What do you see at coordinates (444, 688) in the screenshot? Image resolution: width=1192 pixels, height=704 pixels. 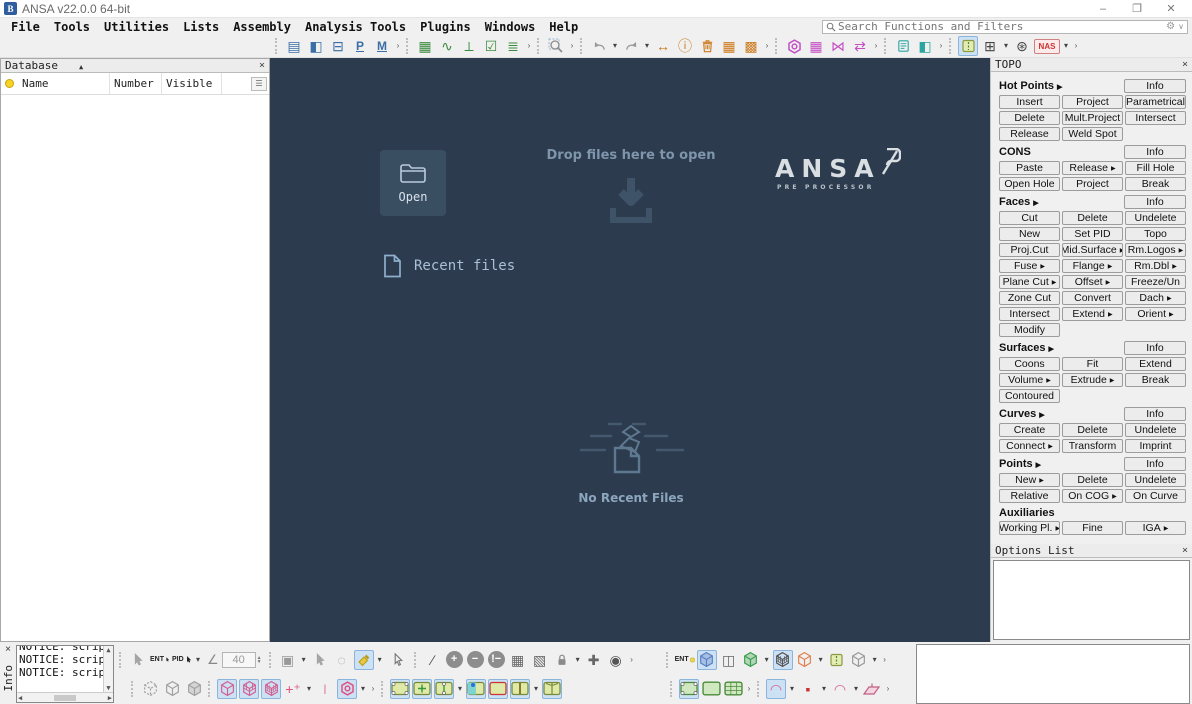 I see `midline-face-icon` at bounding box center [444, 688].